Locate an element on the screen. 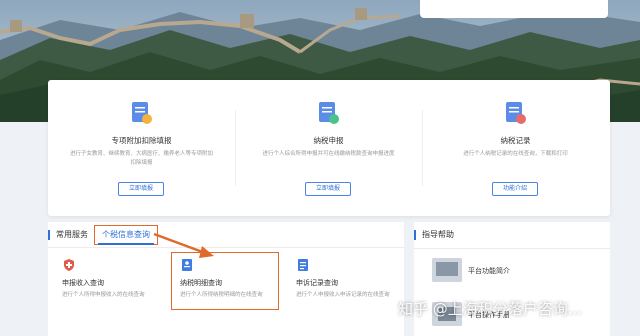 This screenshot has height=336, width=640. feature-desc: 进行子女教育、继续教育、大病医疗、赡养老人等专项附加扣除填报 is located at coordinates (142, 158).